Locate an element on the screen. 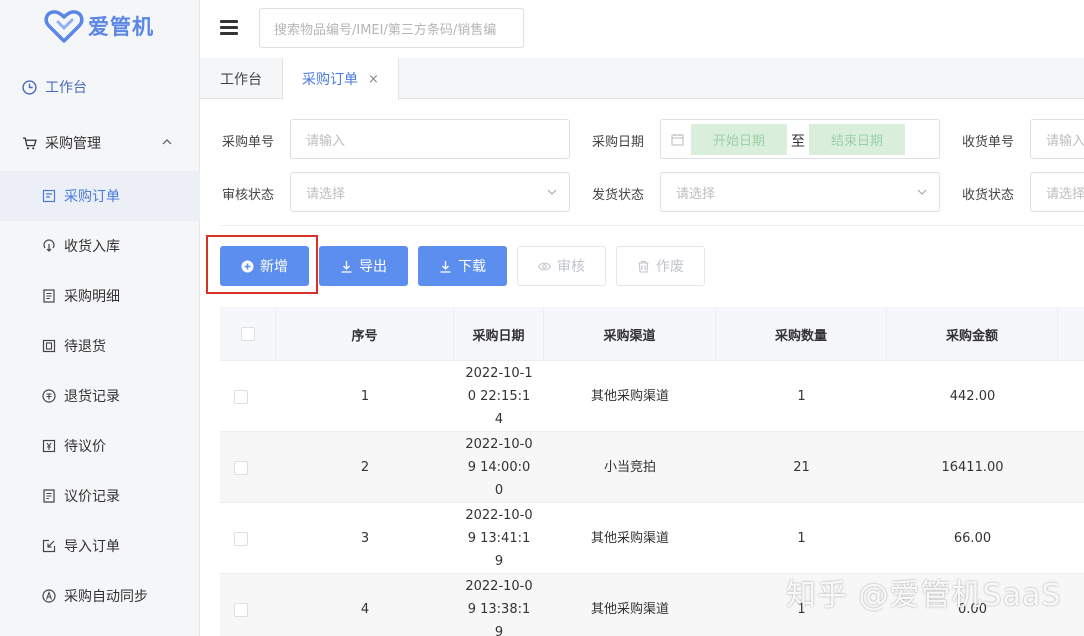  receive-status-select: 请选择 is located at coordinates (1057, 192).